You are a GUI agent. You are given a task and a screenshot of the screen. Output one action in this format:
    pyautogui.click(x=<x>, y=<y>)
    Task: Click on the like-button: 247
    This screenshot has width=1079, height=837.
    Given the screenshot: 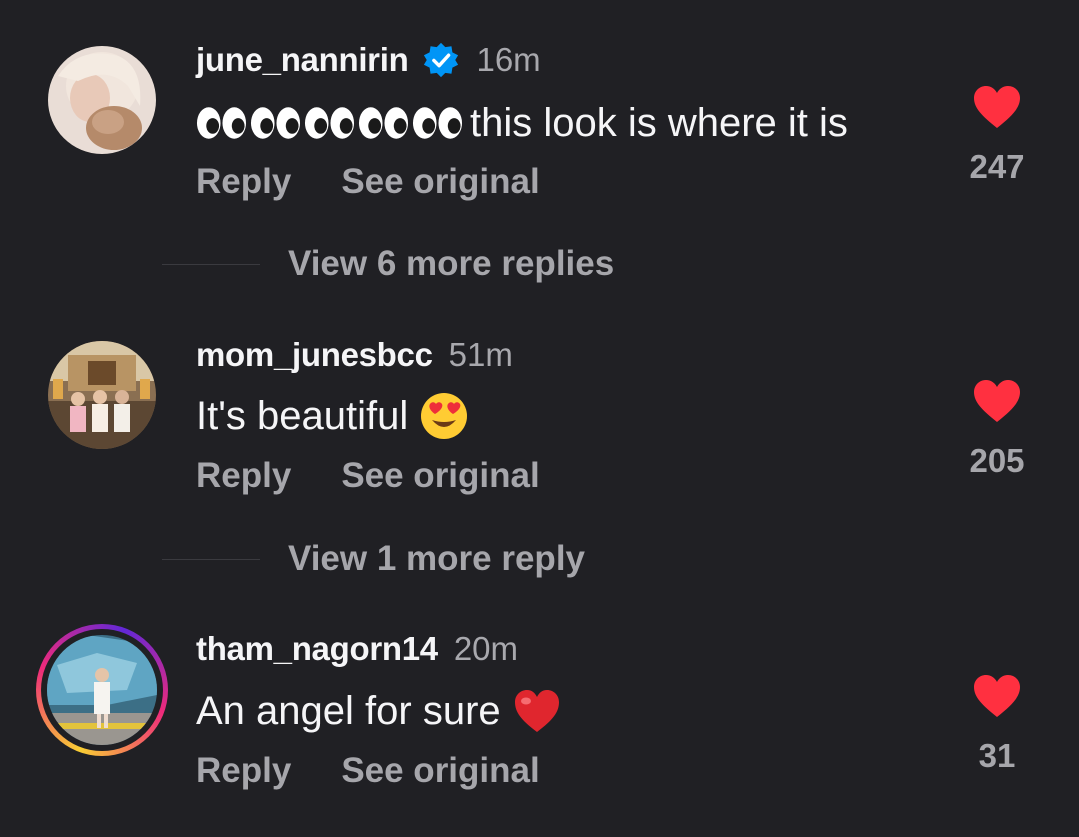 What is the action you would take?
    pyautogui.click(x=997, y=135)
    